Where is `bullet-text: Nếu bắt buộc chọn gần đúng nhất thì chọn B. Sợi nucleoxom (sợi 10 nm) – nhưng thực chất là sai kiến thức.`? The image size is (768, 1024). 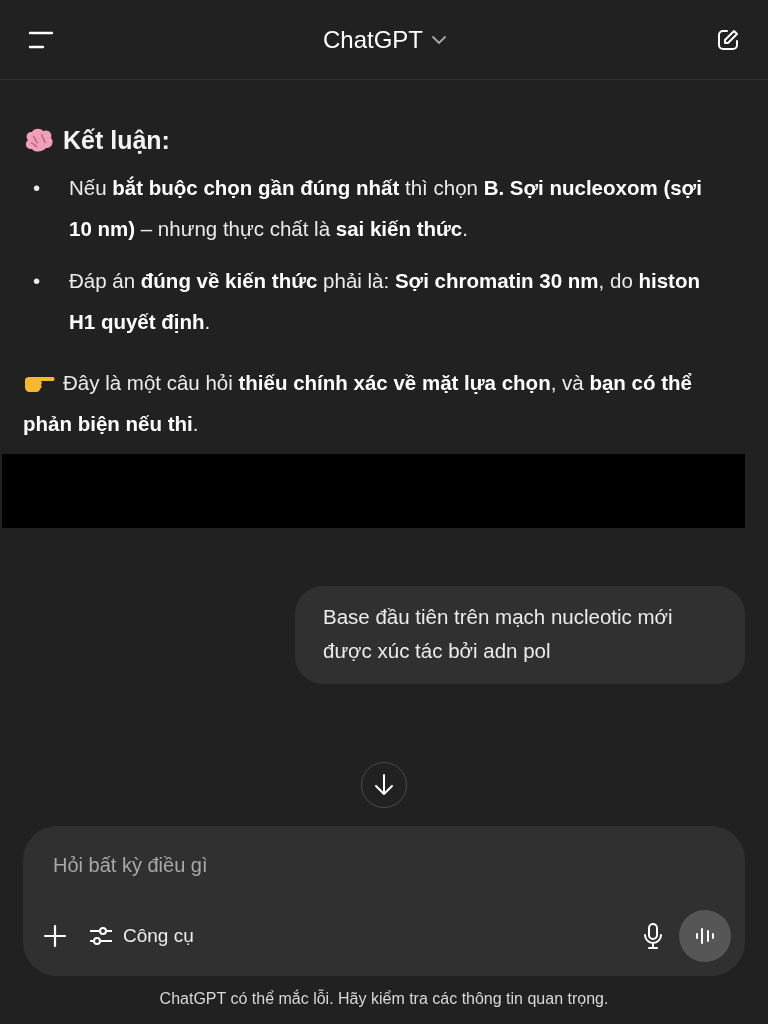
bullet-text: Nếu bắt buộc chọn gần đúng nhất thì chọn B. Sợi nucleoxom (sợi 10 nm) – nhưng thực chất là sai kiến thức. is located at coordinates (386, 208).